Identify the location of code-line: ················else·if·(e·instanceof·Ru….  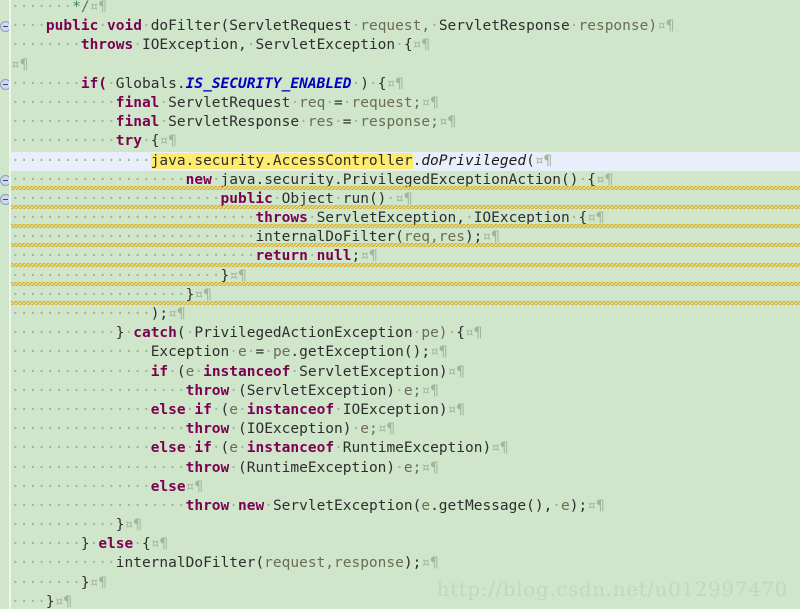
(405, 448).